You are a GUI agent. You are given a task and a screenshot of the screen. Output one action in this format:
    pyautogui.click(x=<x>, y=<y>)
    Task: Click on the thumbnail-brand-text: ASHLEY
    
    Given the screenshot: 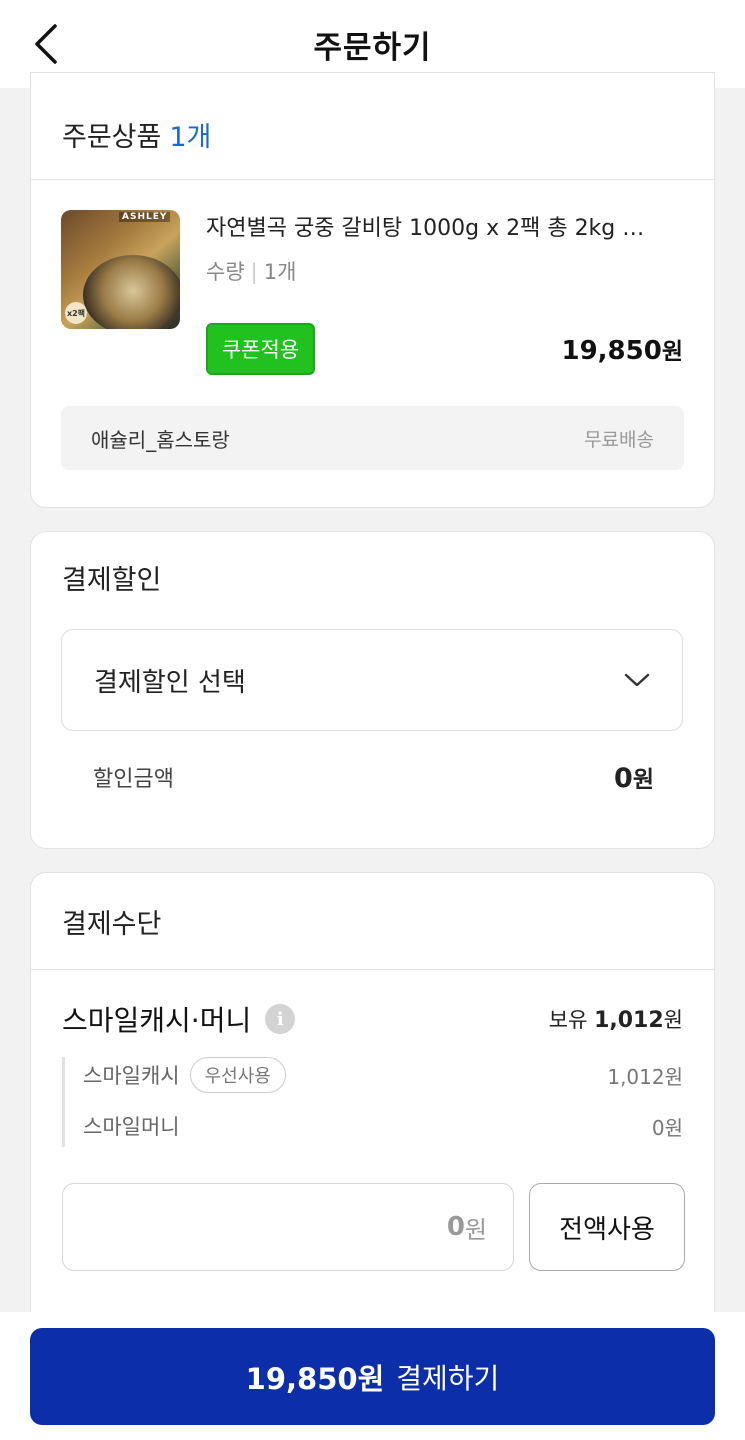 What is the action you would take?
    pyautogui.click(x=145, y=217)
    